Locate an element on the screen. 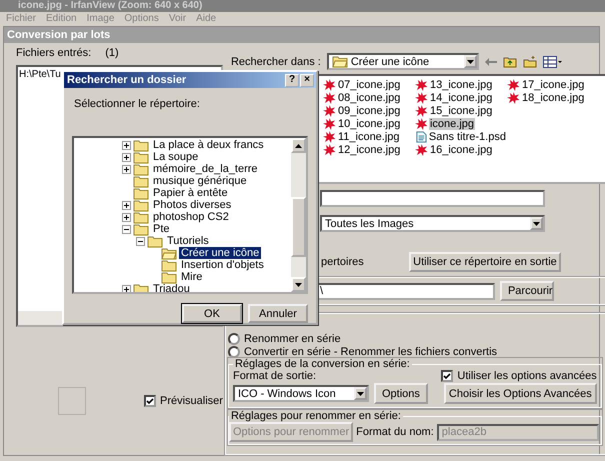 The height and width of the screenshot is (461, 605). use-as-output-button: Utiliser ce répertoire en sortie is located at coordinates (484, 262).